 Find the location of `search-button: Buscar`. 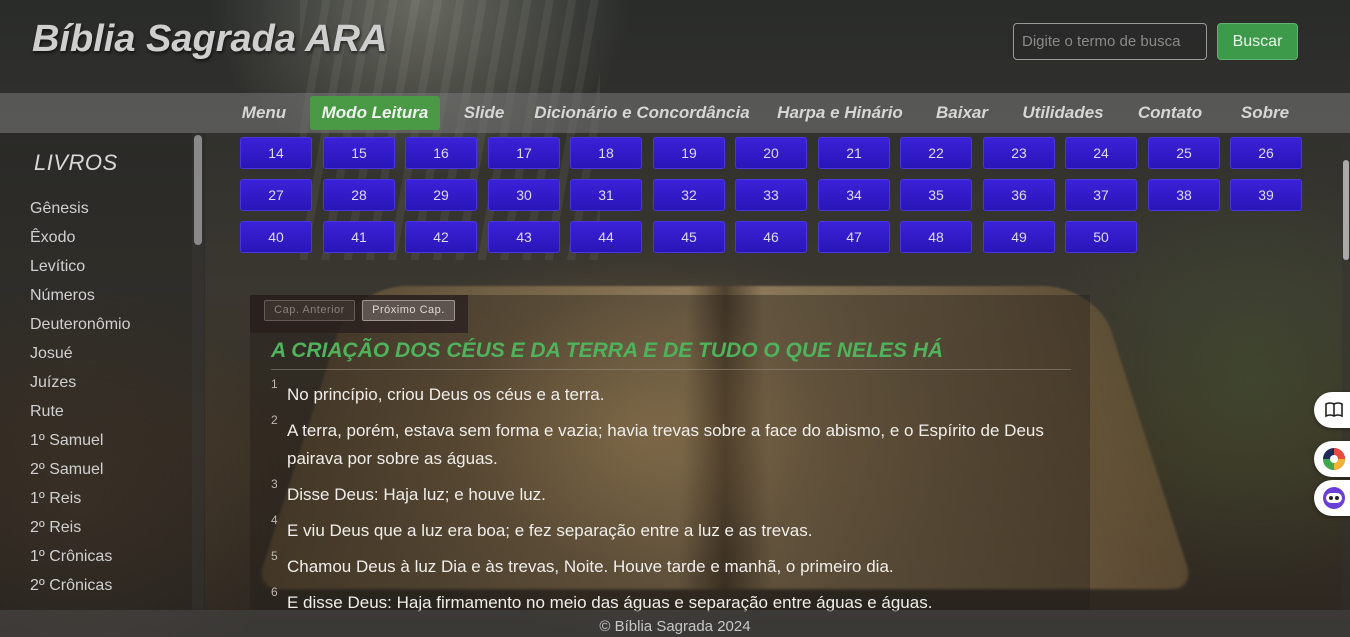

search-button: Buscar is located at coordinates (1257, 41).